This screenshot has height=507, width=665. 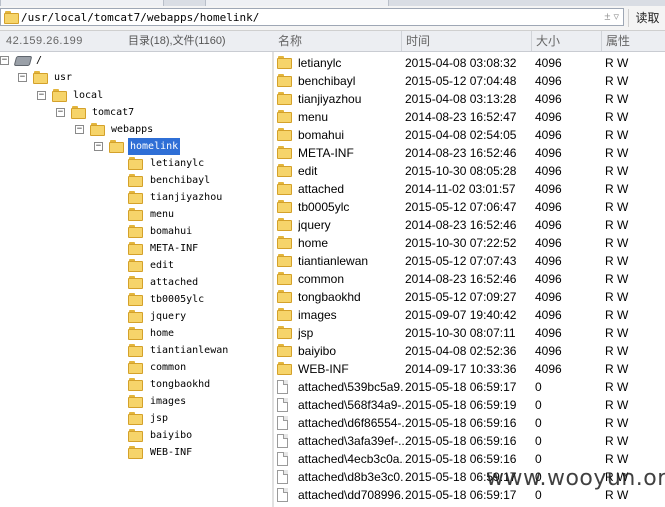 I want to click on cell-name: baiyibo, so click(x=317, y=351).